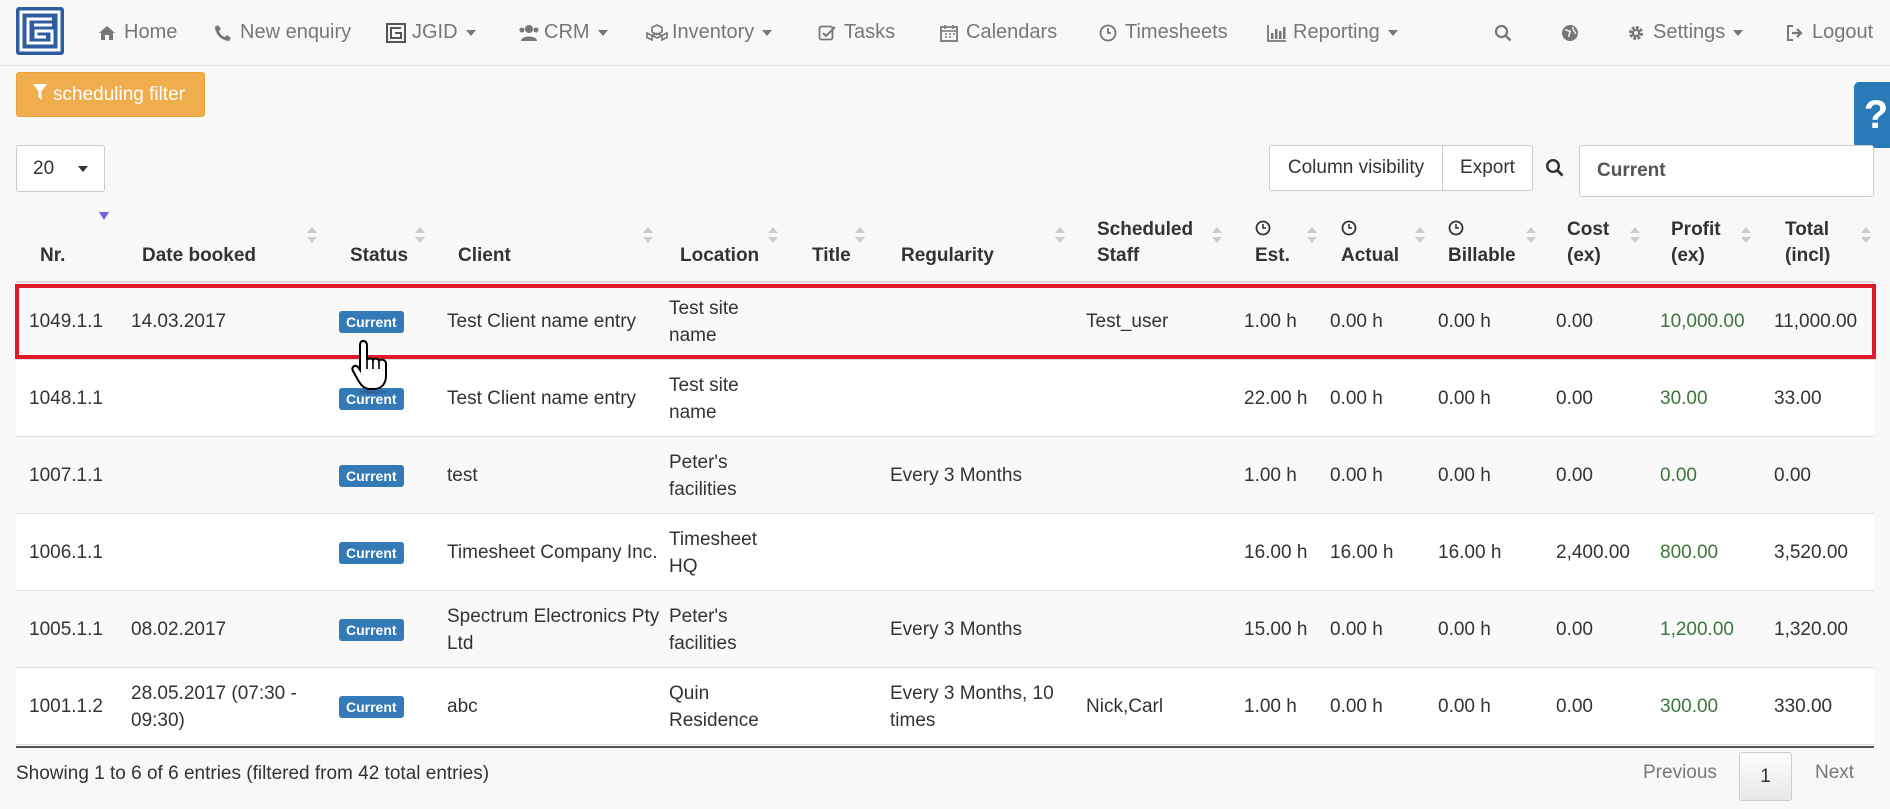 Image resolution: width=1890 pixels, height=809 pixels. I want to click on header-location: Location, so click(719, 256).